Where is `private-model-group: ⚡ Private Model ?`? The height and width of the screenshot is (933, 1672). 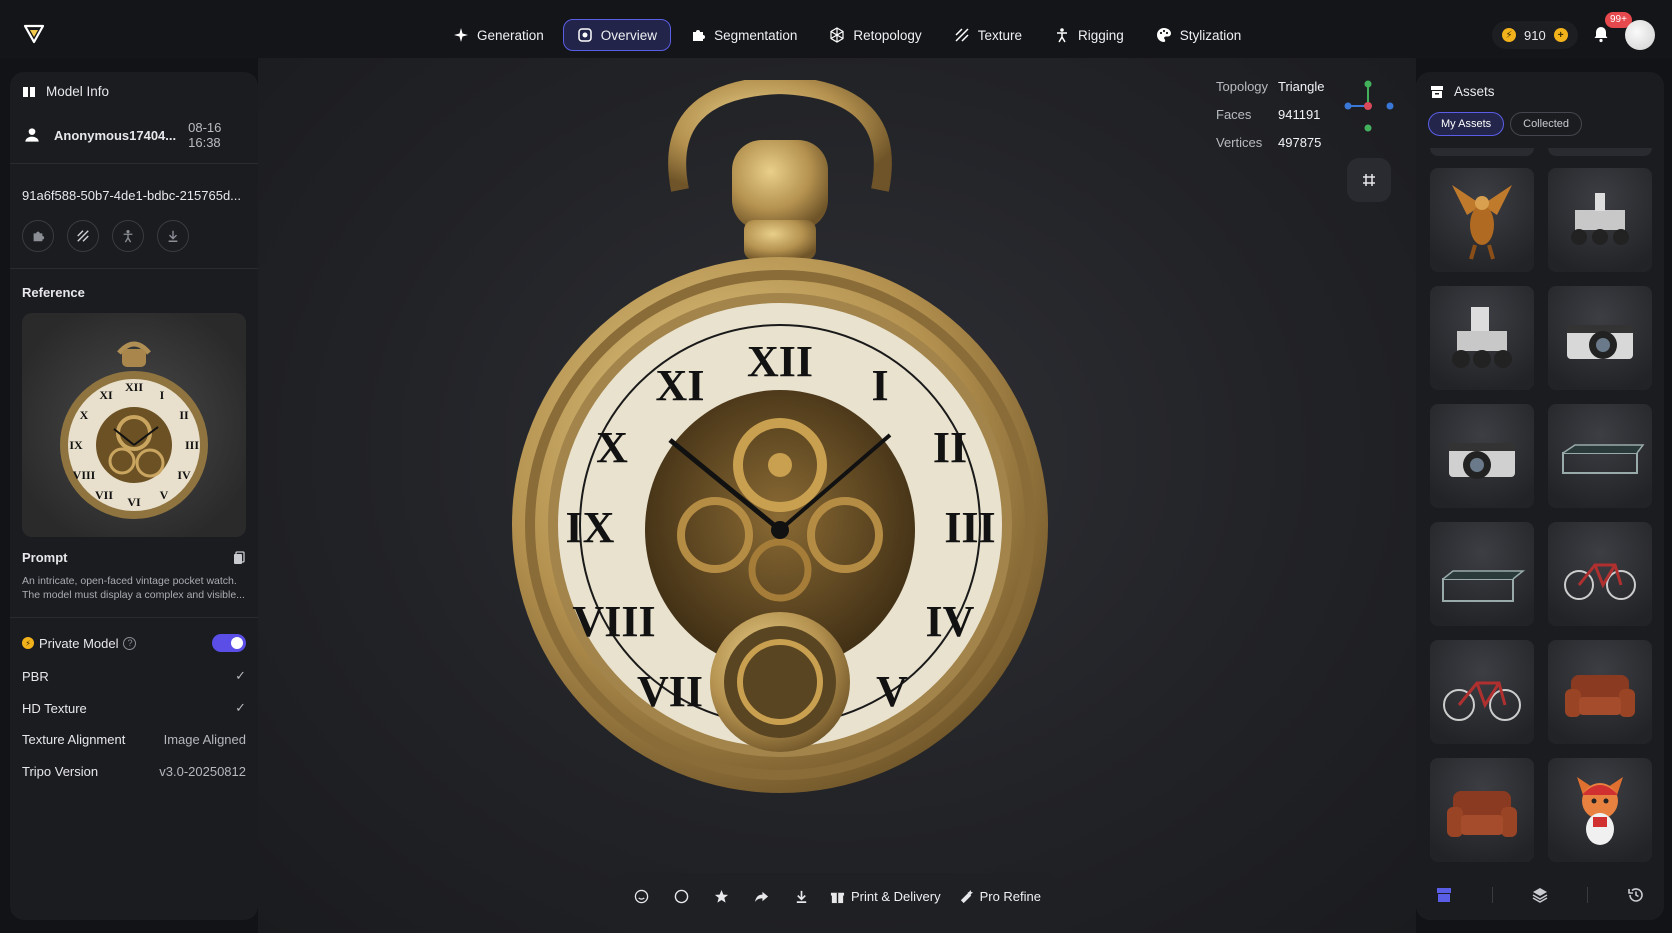
private-model-group: ⚡ Private Model ? is located at coordinates (79, 643).